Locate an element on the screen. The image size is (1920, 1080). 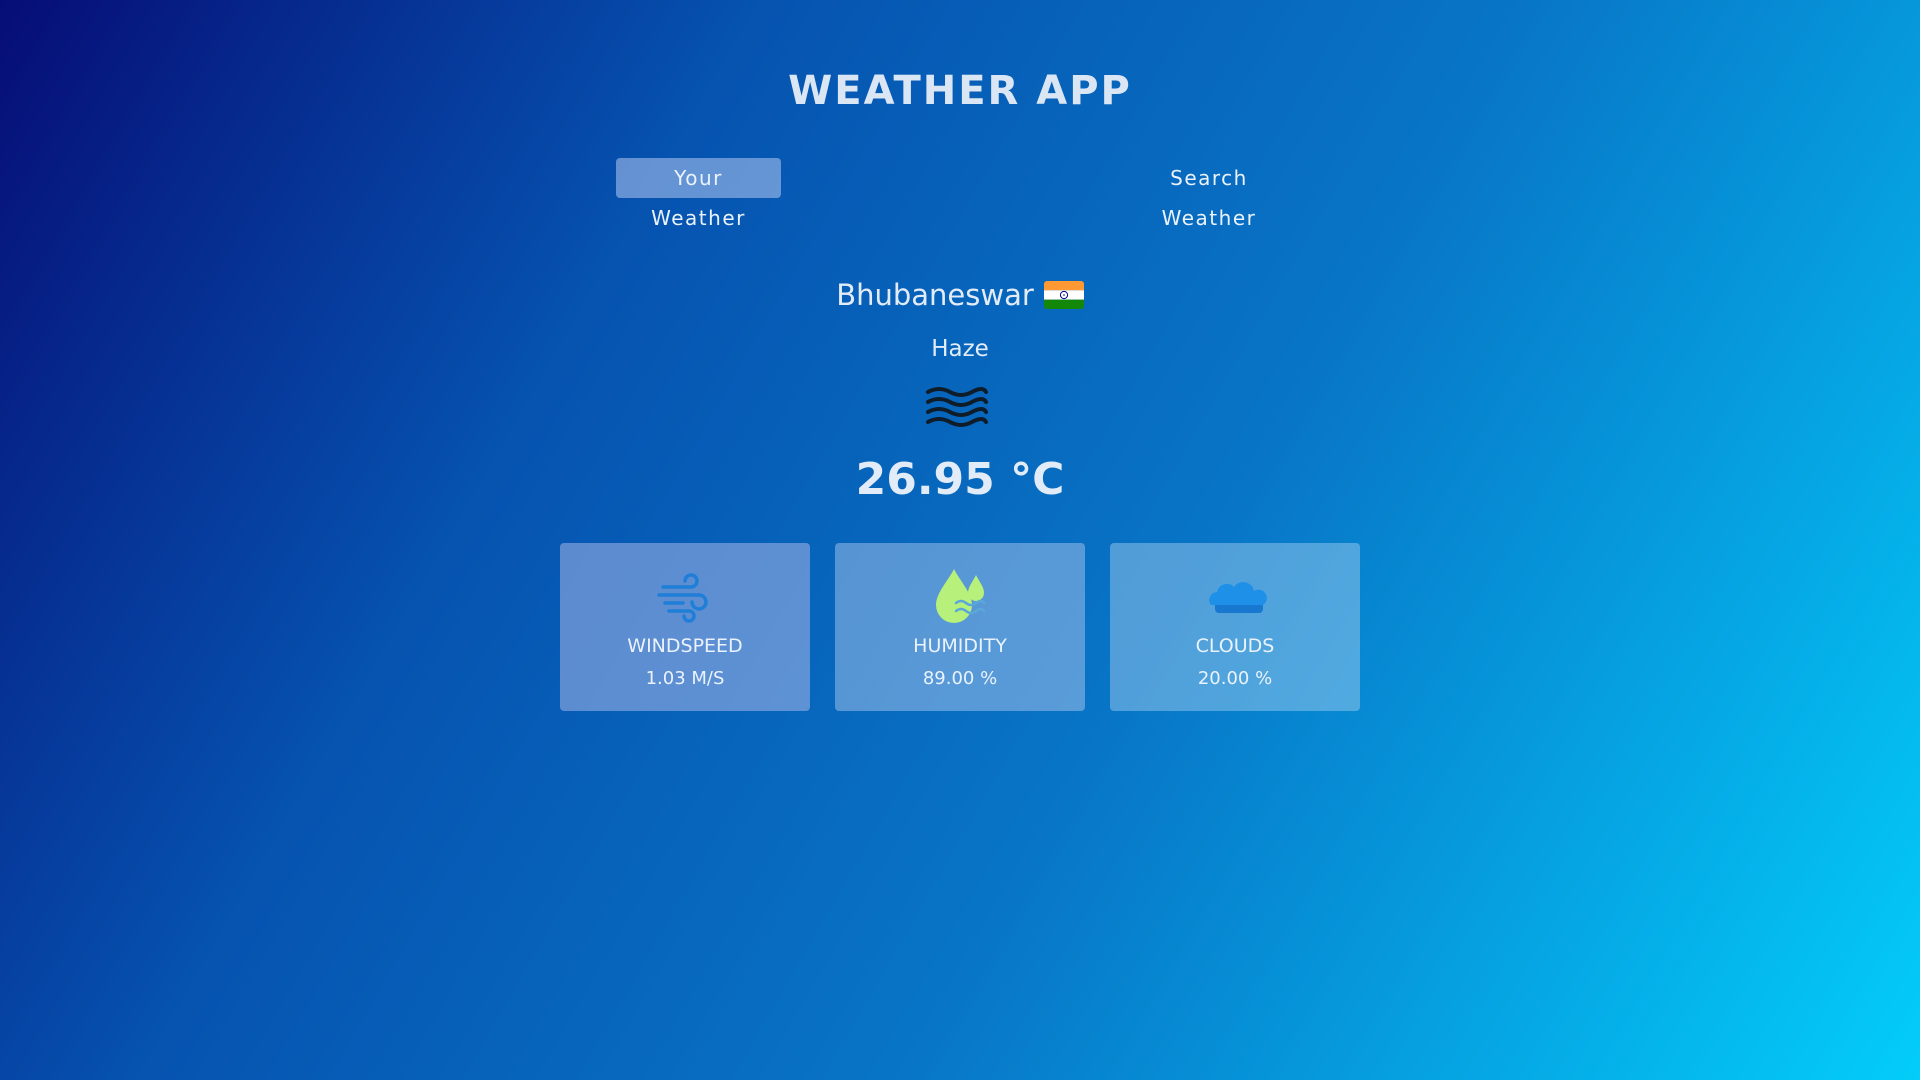
clouds-label: CLOUDS is located at coordinates (1235, 646).